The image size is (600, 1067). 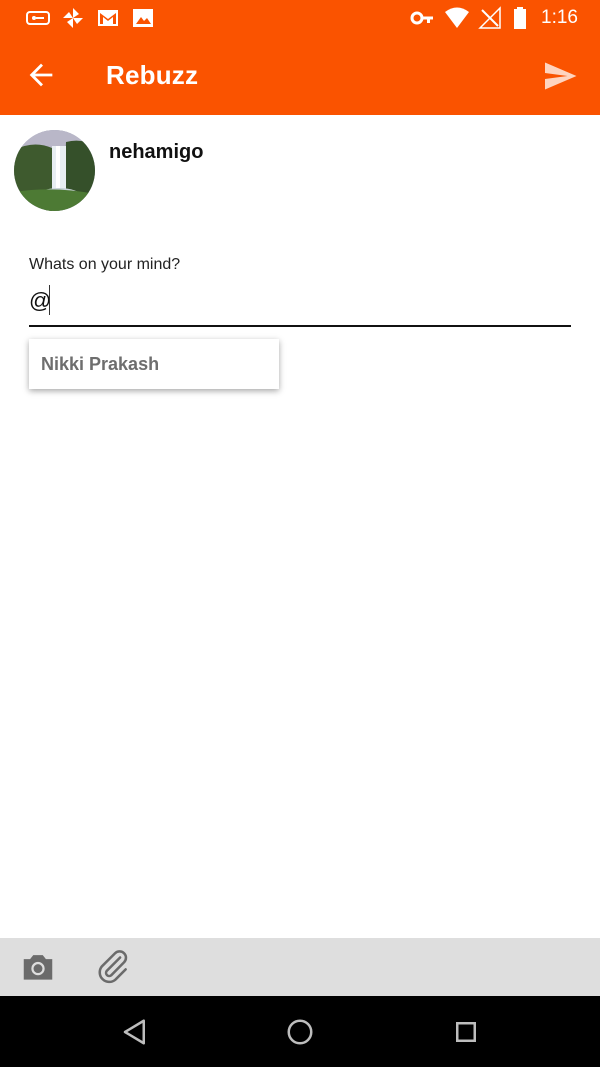 I want to click on home-circle-icon, so click(x=300, y=1032).